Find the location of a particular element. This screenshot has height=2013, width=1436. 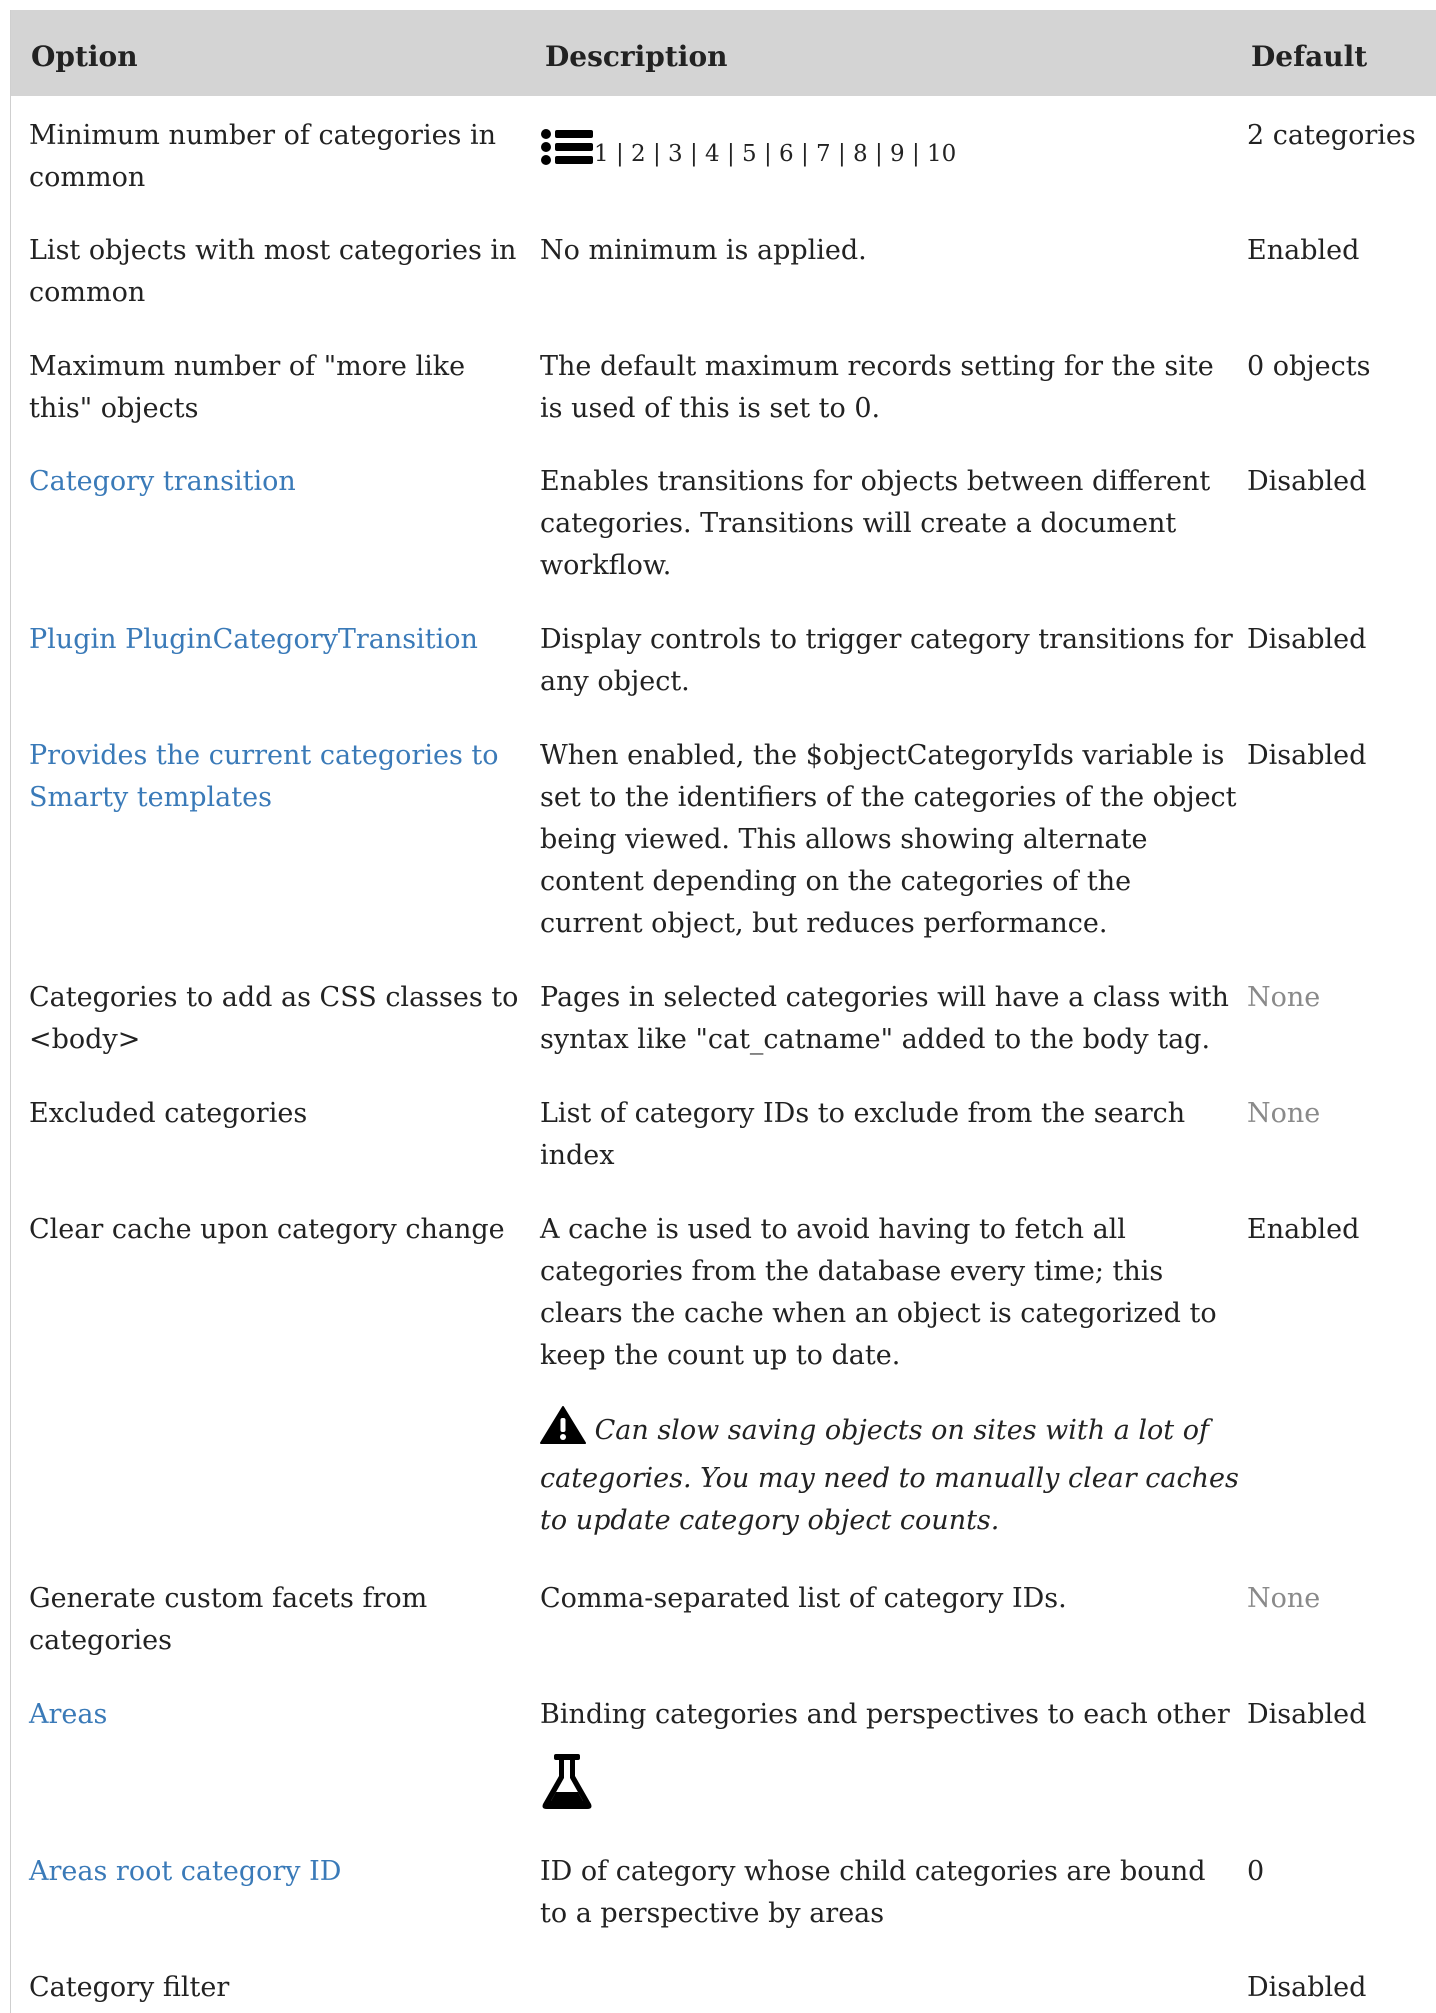

table-header: Option Description Default is located at coordinates (723, 53).